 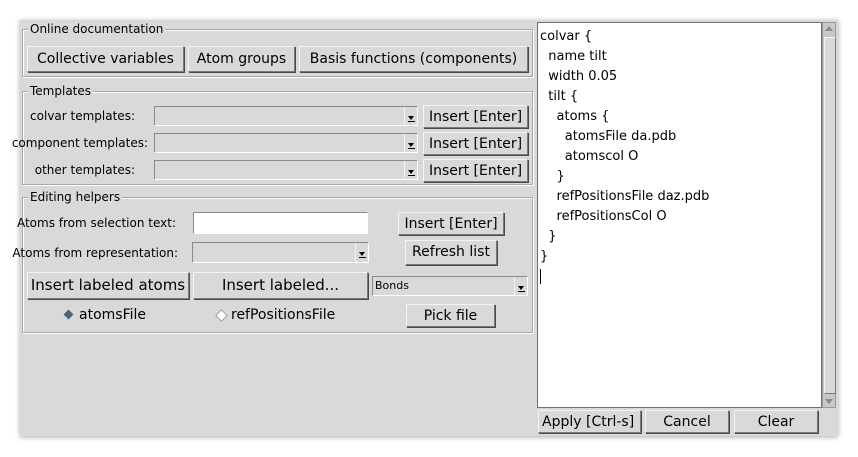 What do you see at coordinates (475, 170) in the screenshot?
I see `other-templates-insert-button: Insert [Enter]` at bounding box center [475, 170].